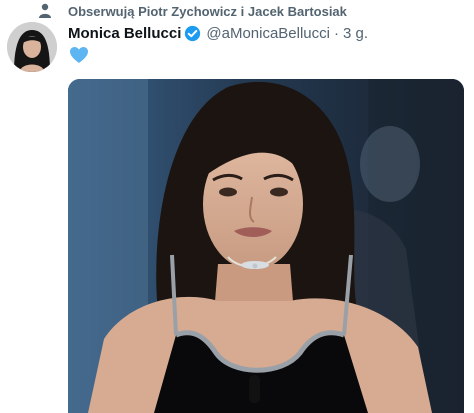 The height and width of the screenshot is (413, 474). Describe the element at coordinates (355, 33) in the screenshot. I see `tweet-time: 3 g.` at that location.